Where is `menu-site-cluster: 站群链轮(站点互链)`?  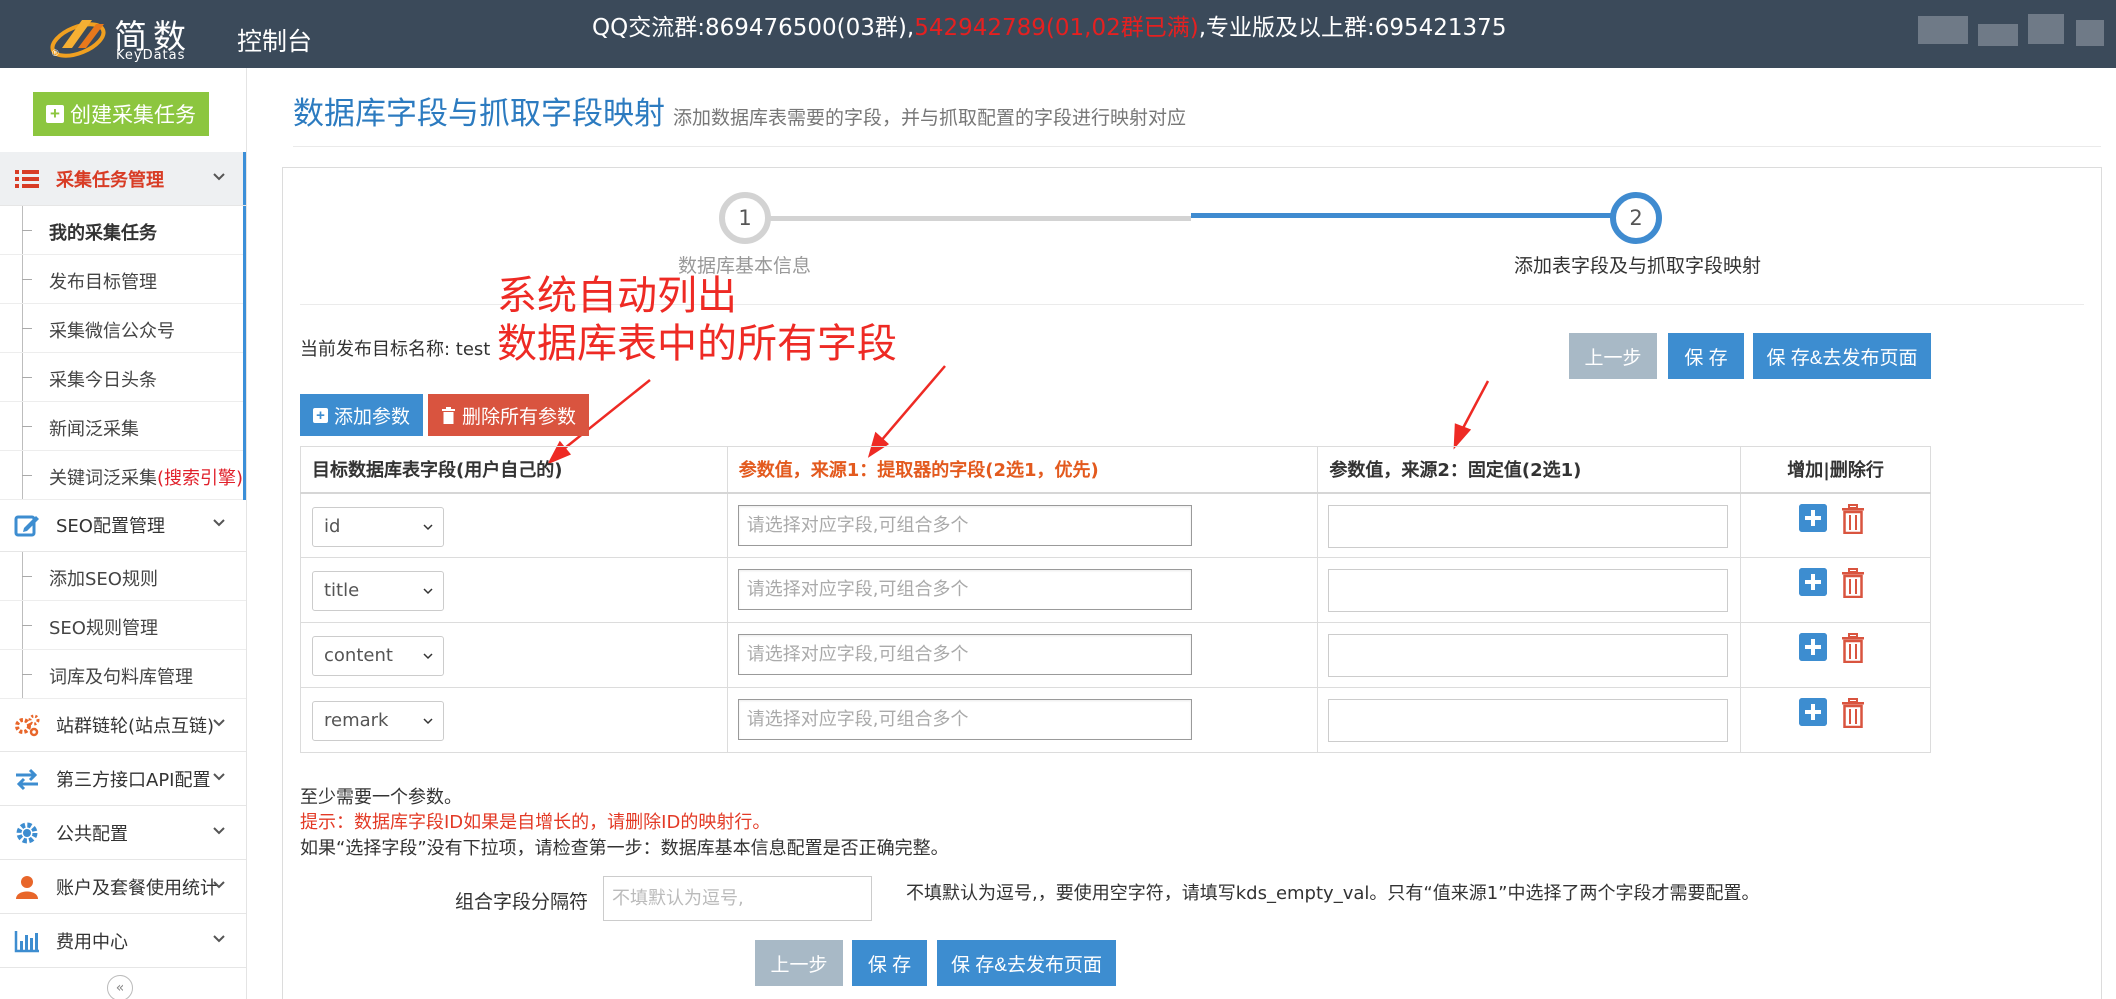 menu-site-cluster: 站群链轮(站点互链) is located at coordinates (123, 725).